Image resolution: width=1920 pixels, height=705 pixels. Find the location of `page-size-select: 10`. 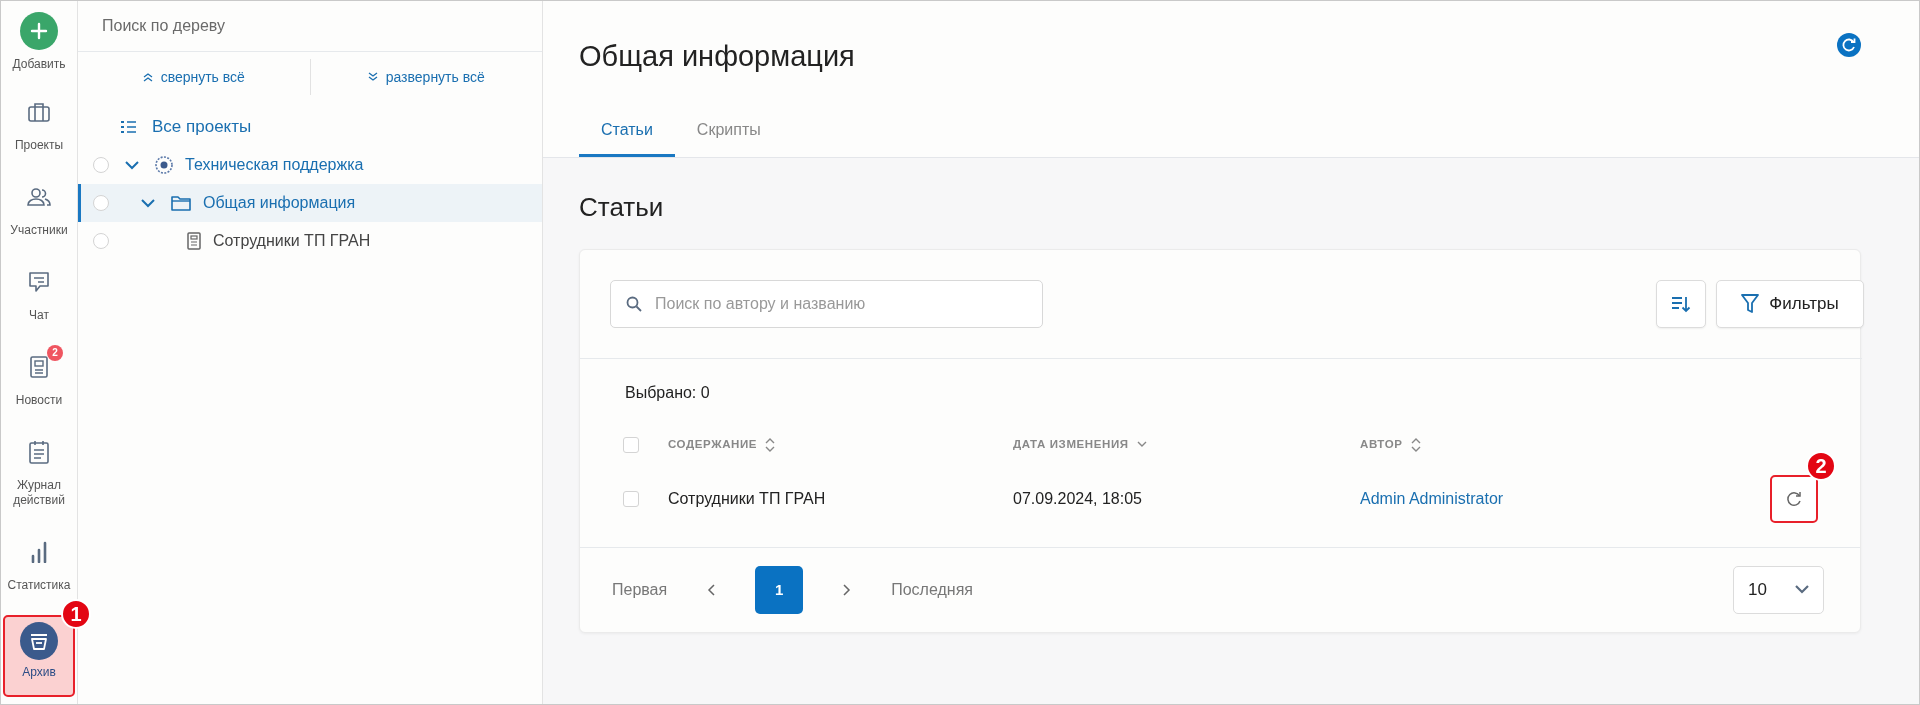

page-size-select: 10 is located at coordinates (1778, 590).